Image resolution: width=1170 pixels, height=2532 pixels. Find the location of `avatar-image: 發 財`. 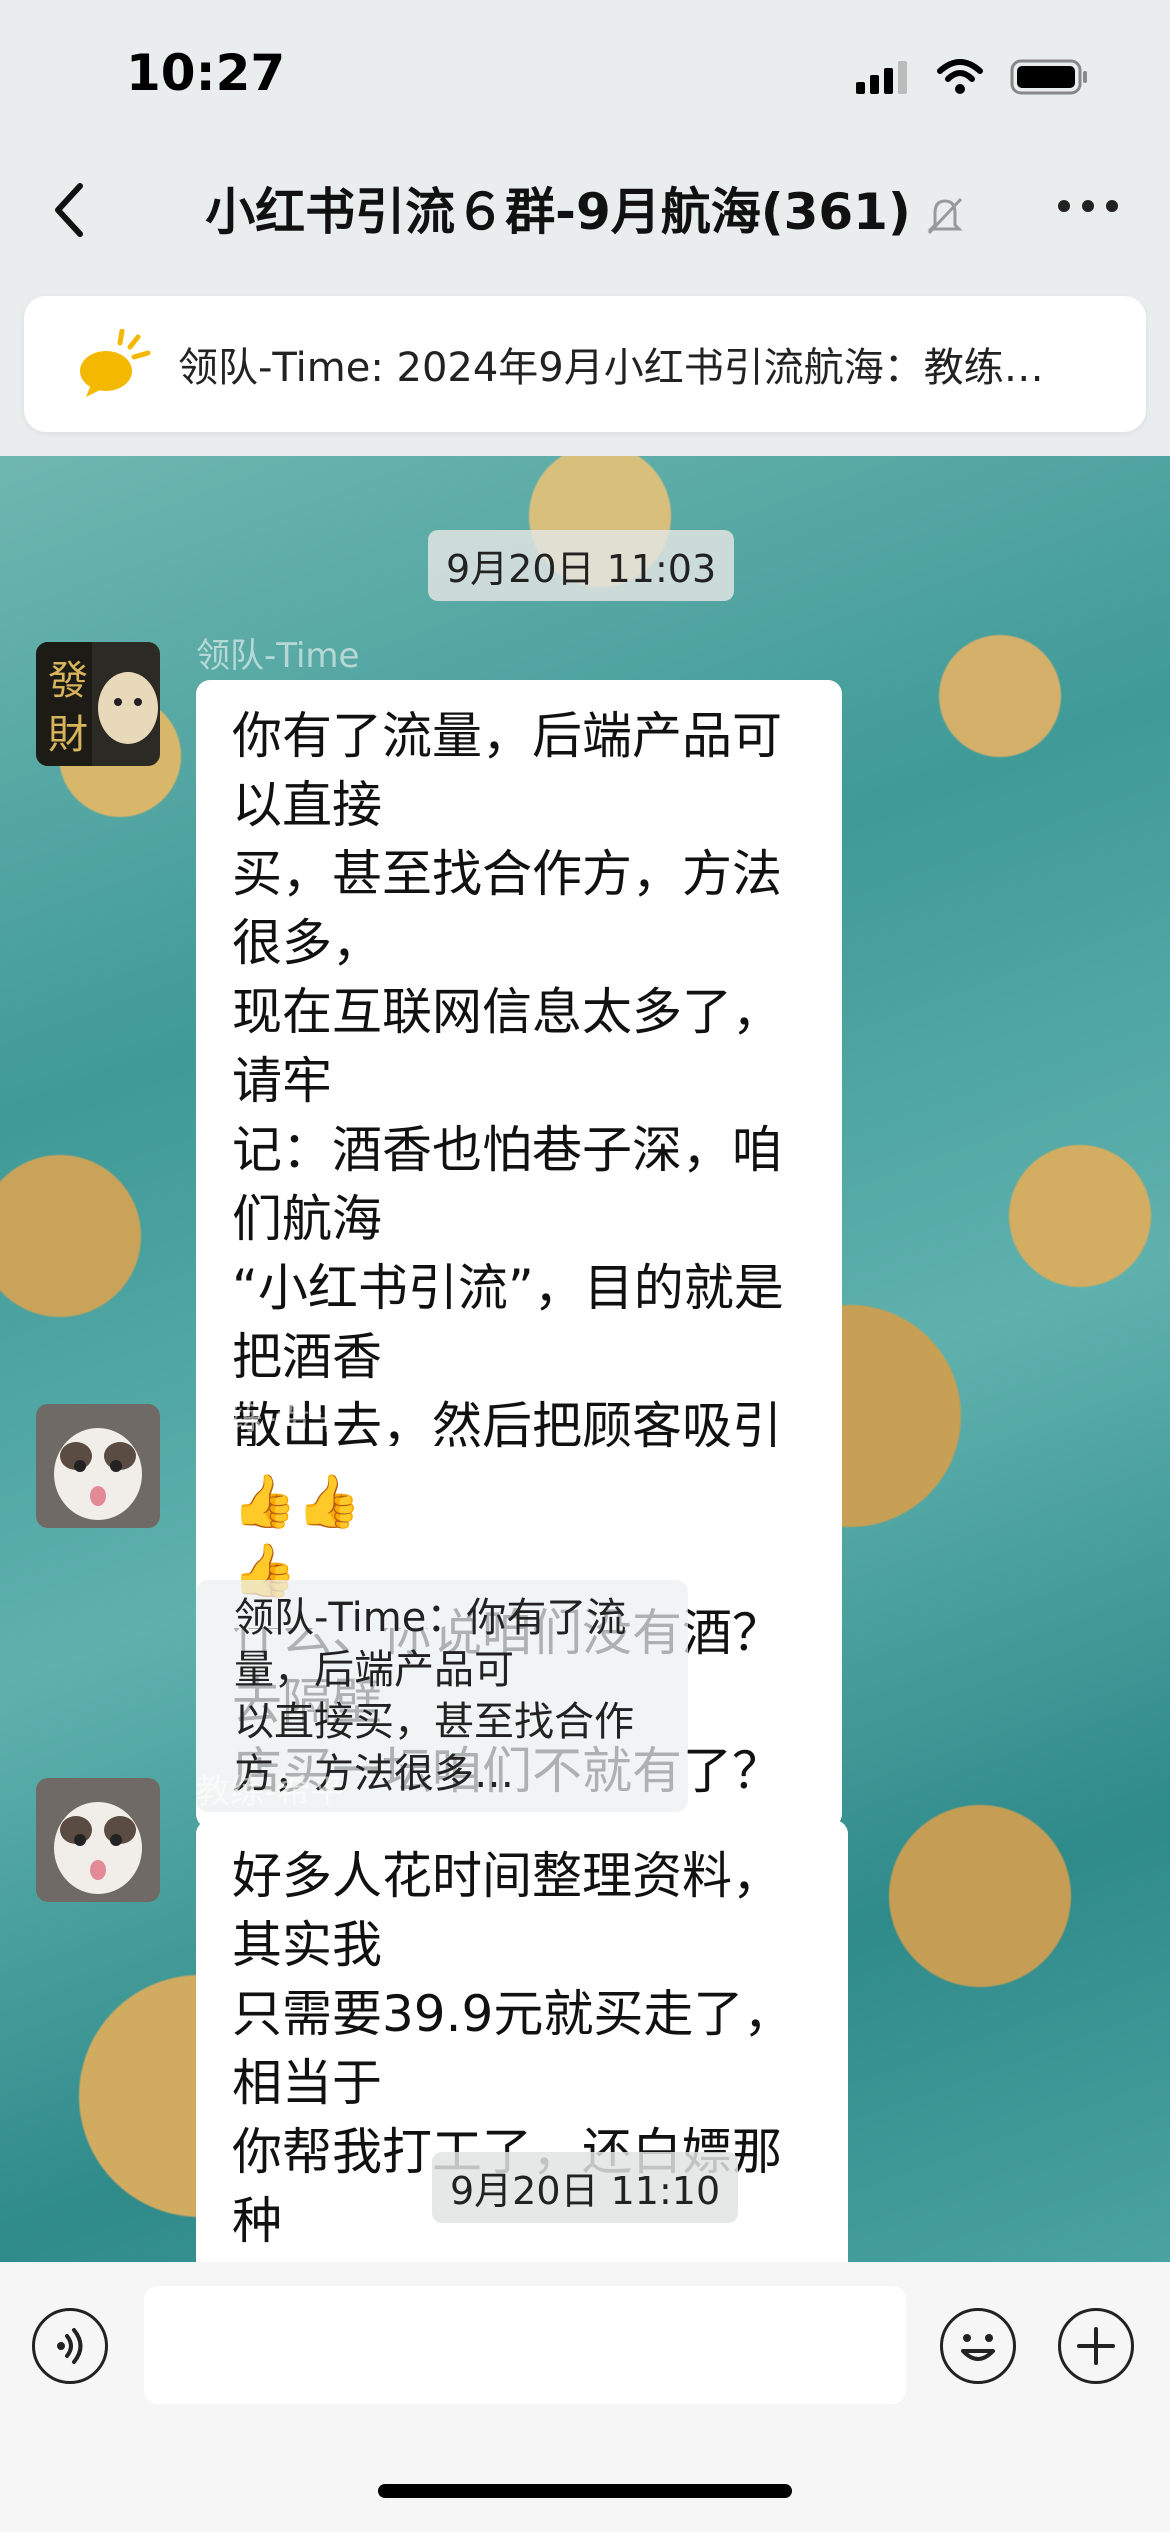

avatar-image: 發 財 is located at coordinates (98, 704).